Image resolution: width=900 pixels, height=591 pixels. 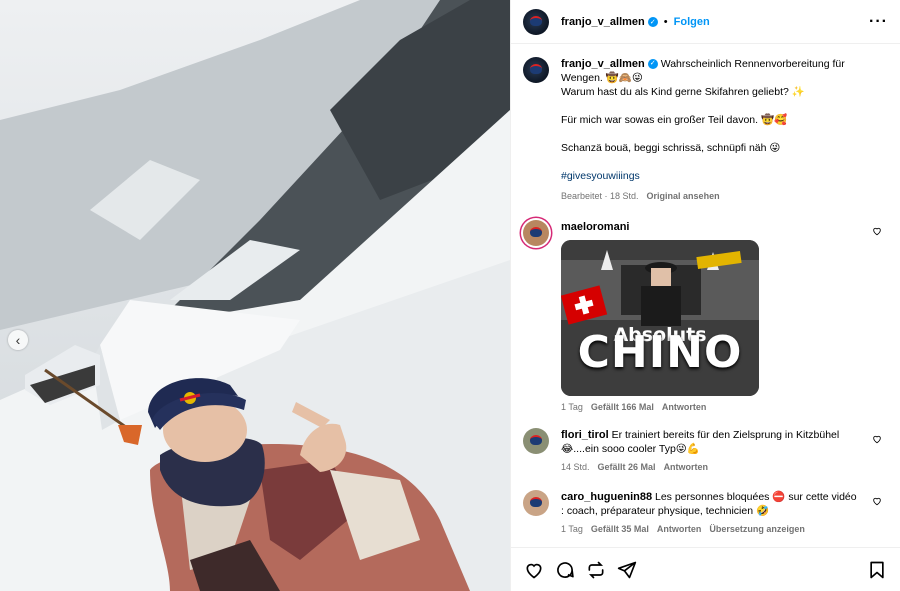 What do you see at coordinates (757, 529) in the screenshot?
I see `translate-button: Übersetzung anzeigen` at bounding box center [757, 529].